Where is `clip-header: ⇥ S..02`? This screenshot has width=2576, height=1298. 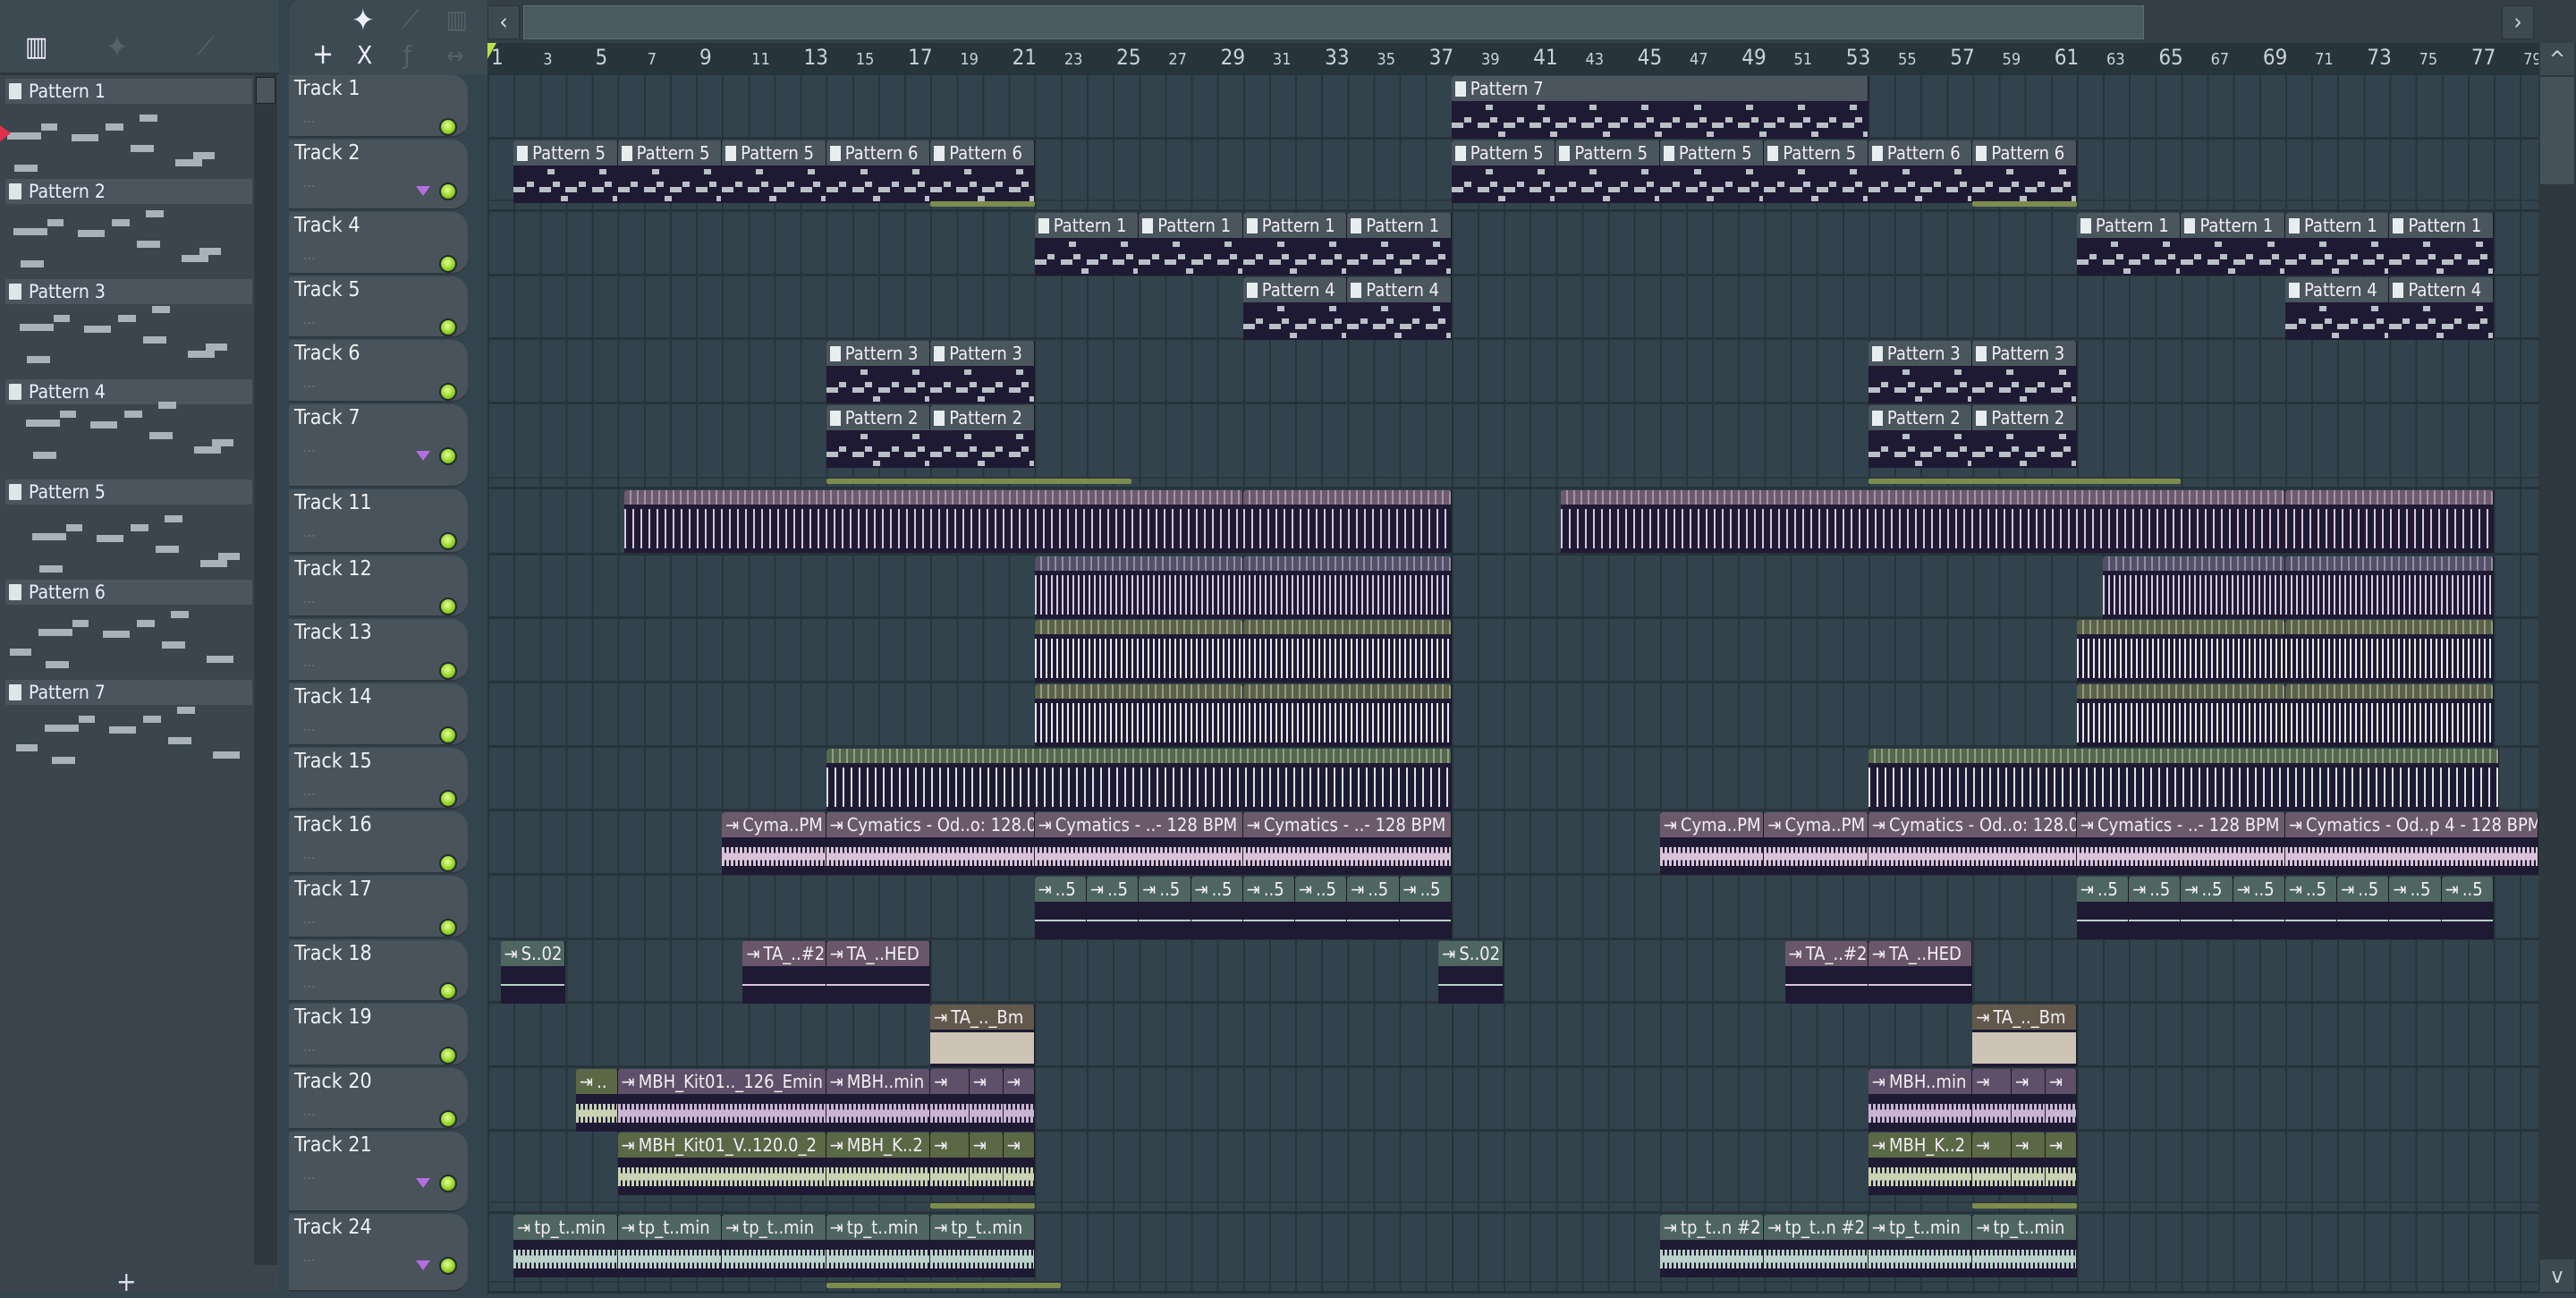 clip-header: ⇥ S..02 is located at coordinates (532, 954).